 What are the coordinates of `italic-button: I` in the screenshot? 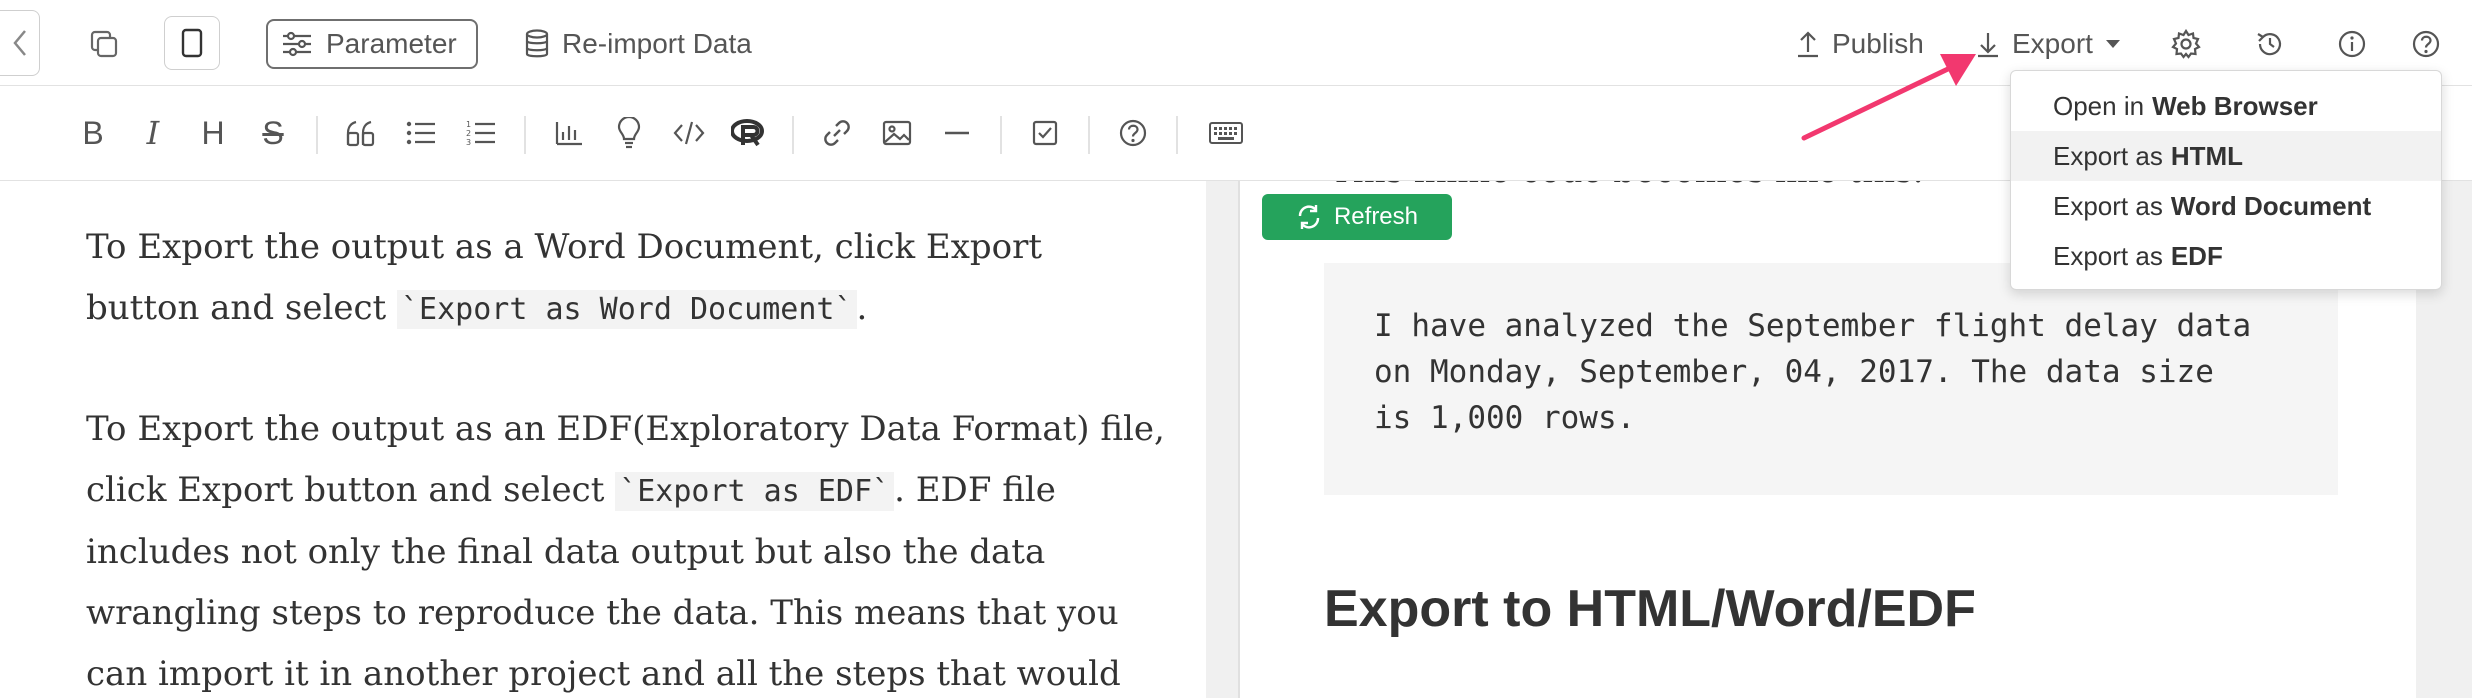 It's located at (153, 133).